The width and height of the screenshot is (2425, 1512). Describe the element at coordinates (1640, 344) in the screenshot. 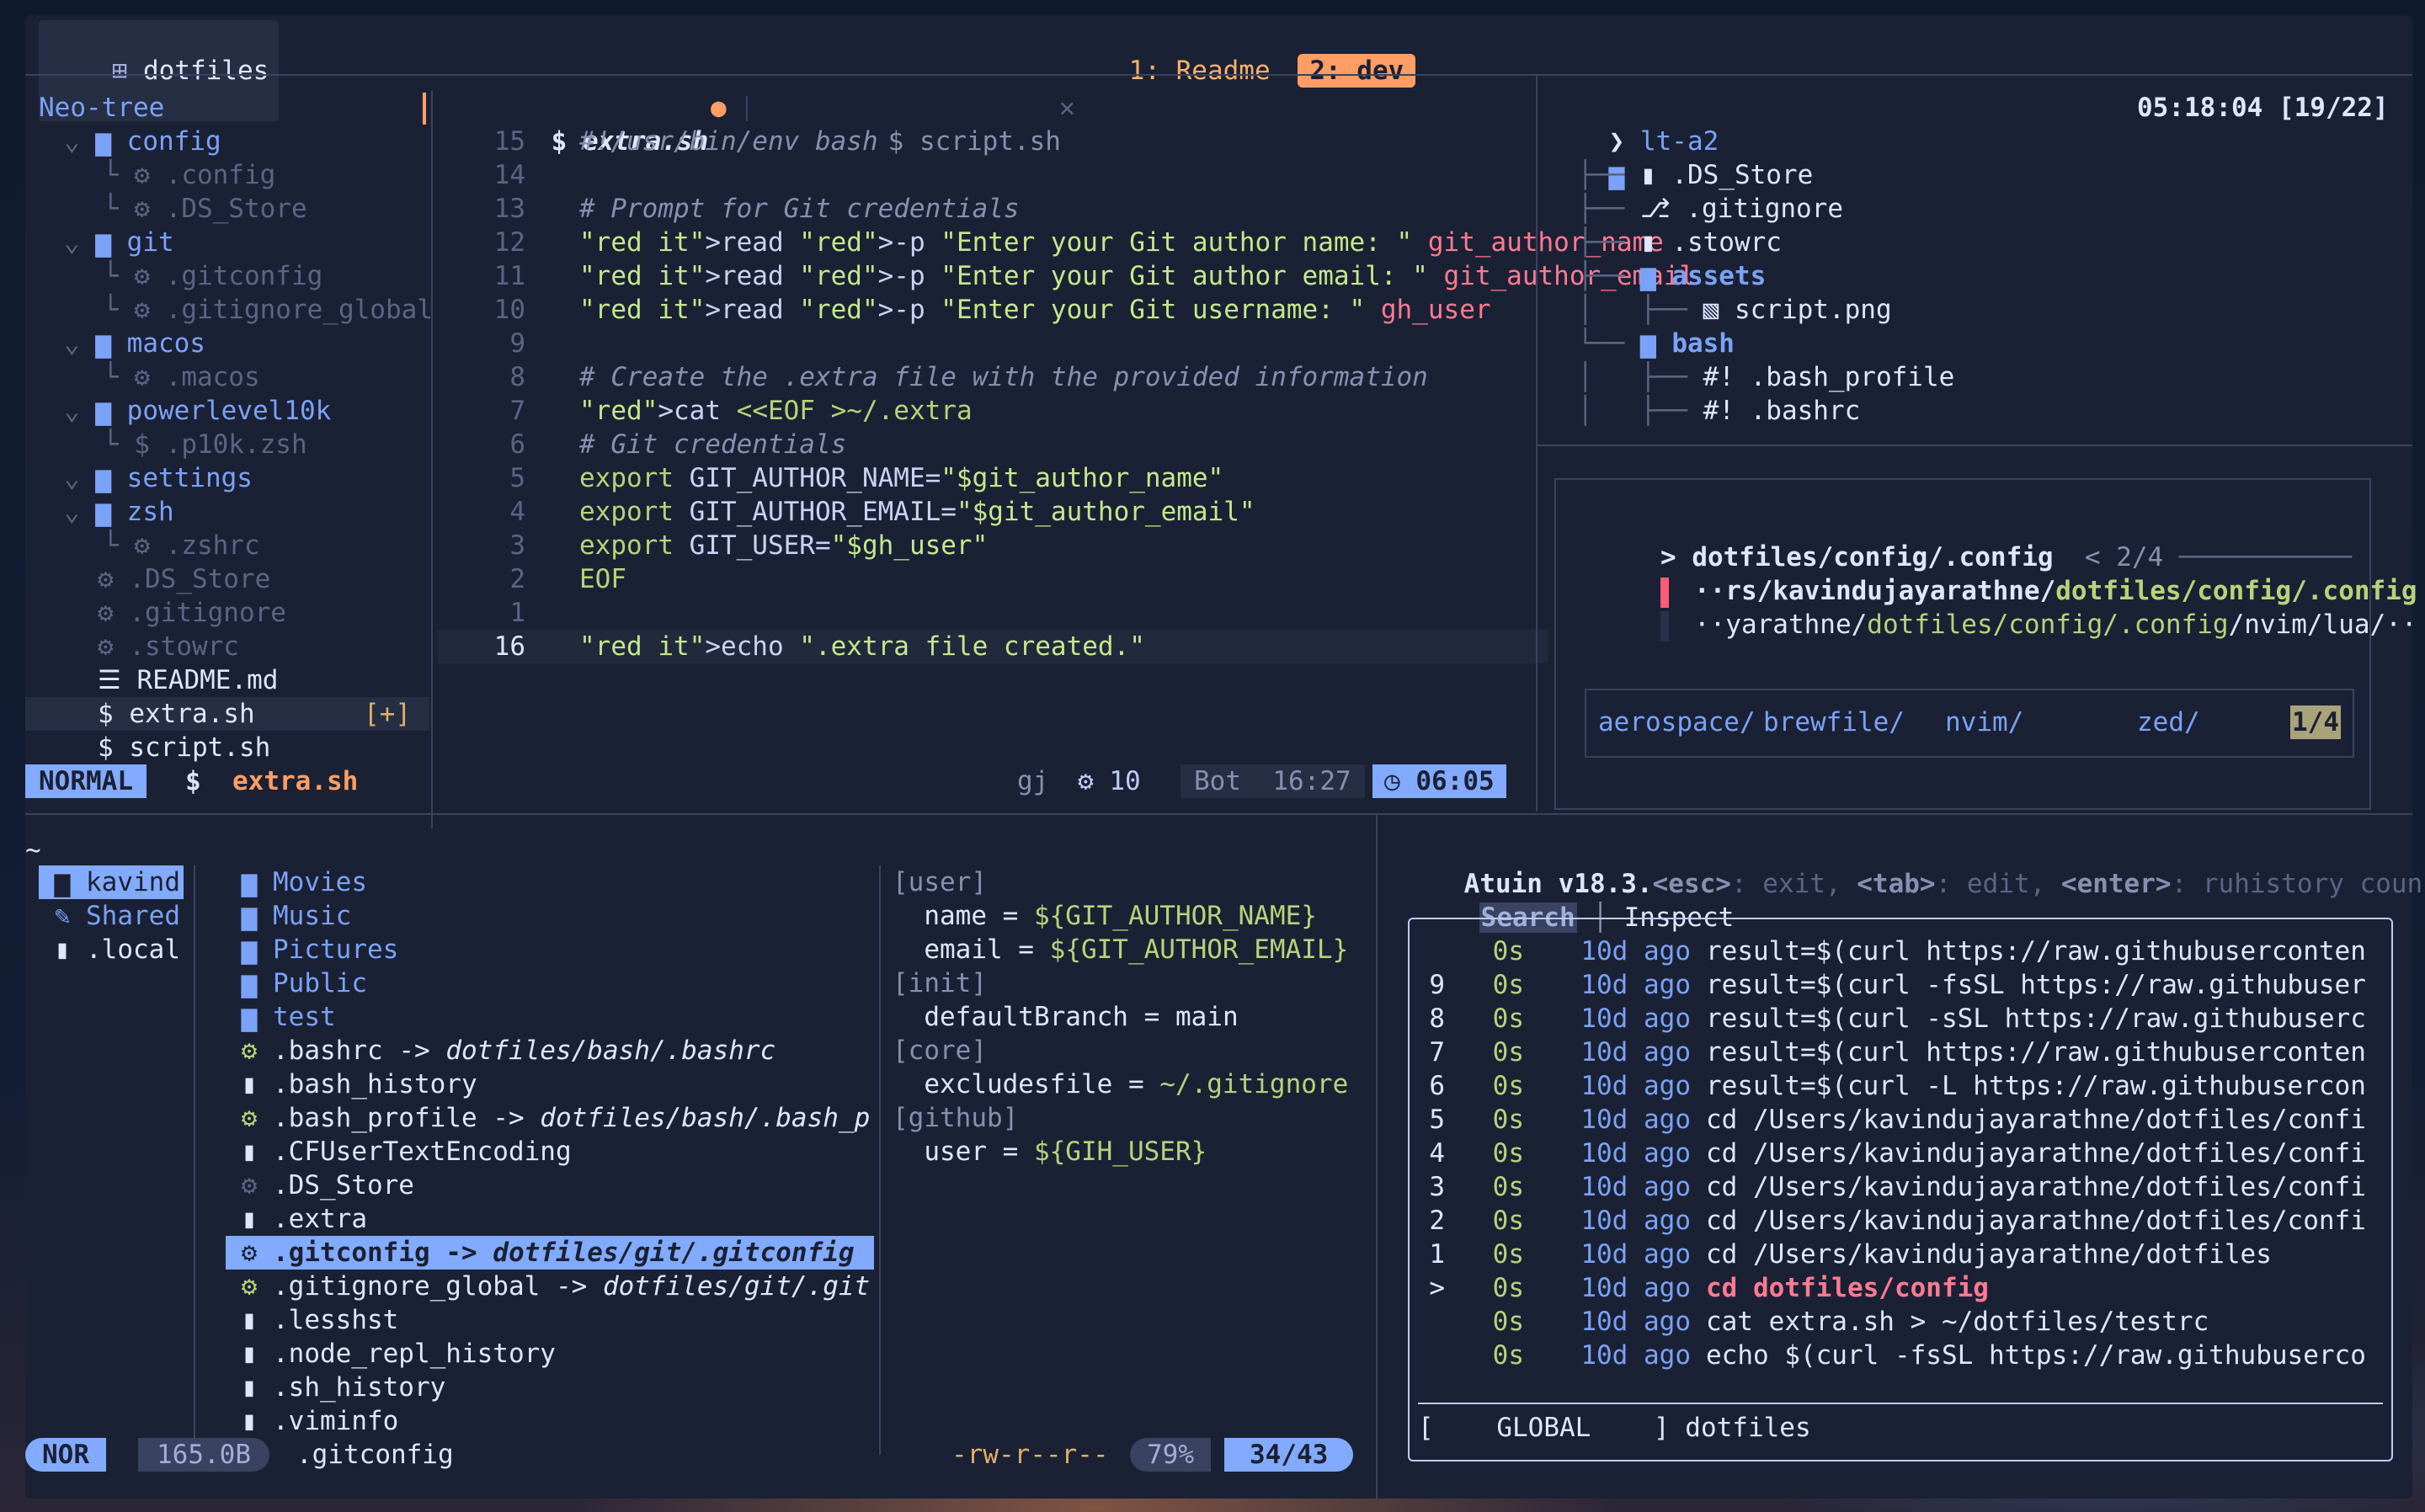

I see `broot-item: └── ▆ bash` at that location.